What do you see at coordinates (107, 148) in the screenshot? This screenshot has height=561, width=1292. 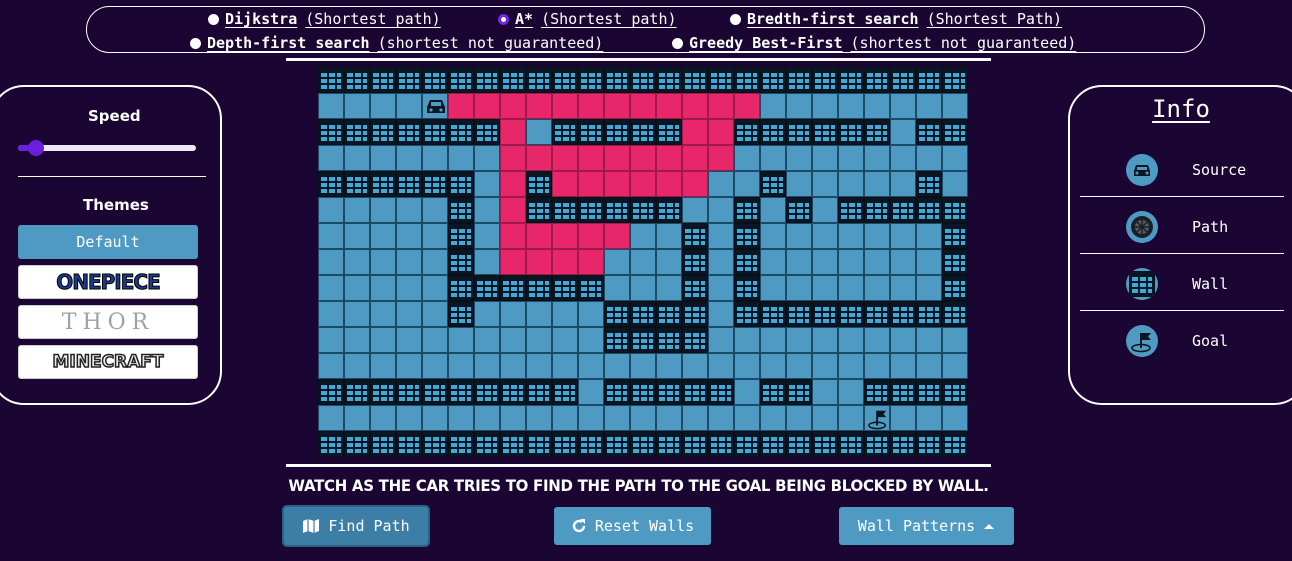 I see `speed-slider` at bounding box center [107, 148].